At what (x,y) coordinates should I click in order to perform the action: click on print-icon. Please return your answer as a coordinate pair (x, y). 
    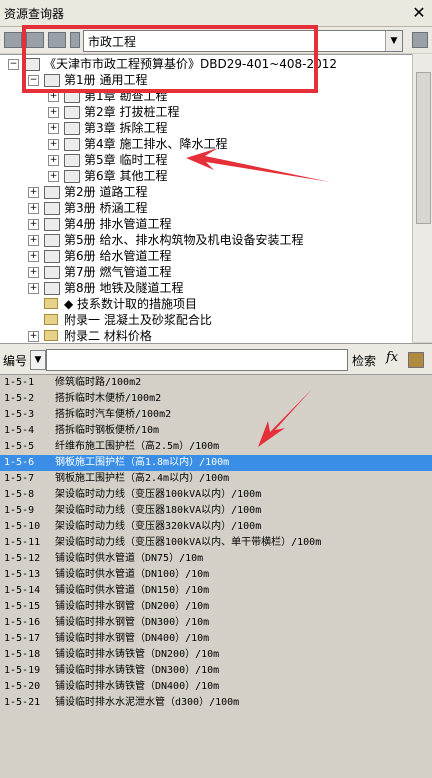
    Looking at the image, I should click on (13, 40).